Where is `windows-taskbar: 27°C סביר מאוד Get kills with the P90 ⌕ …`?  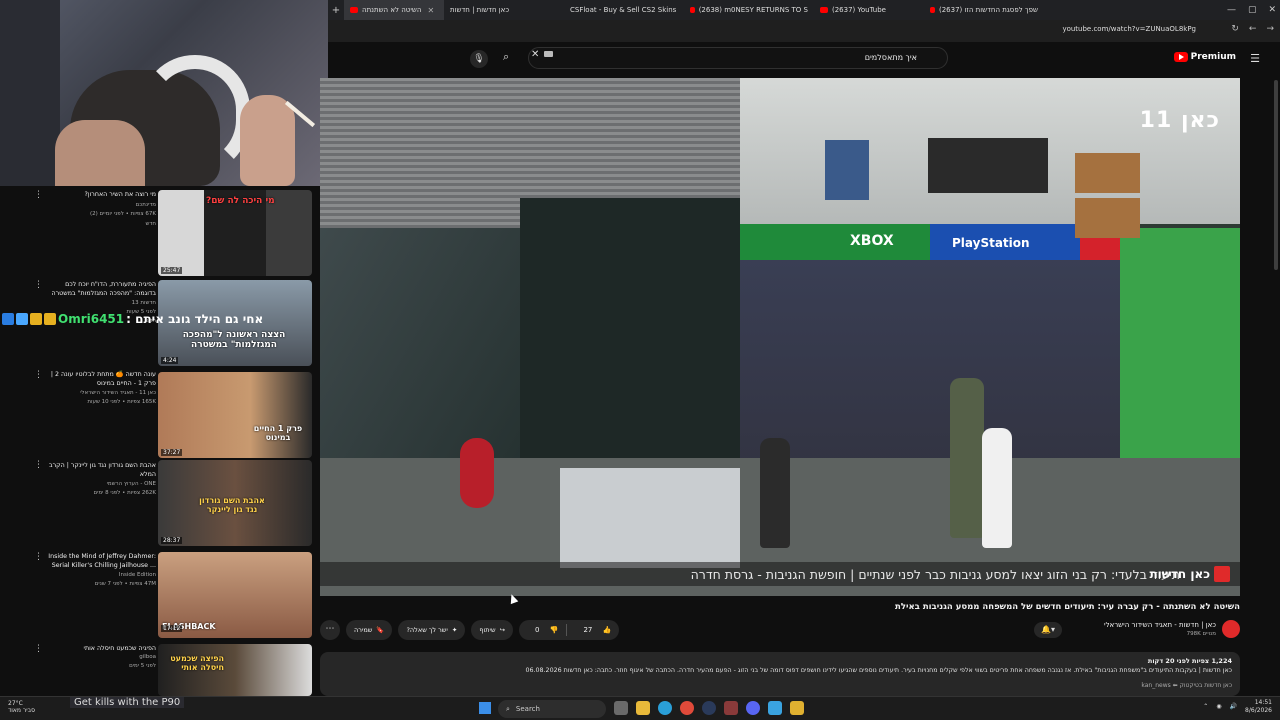 windows-taskbar: 27°C סביר מאוד Get kills with the P90 ⌕ … is located at coordinates (640, 708).